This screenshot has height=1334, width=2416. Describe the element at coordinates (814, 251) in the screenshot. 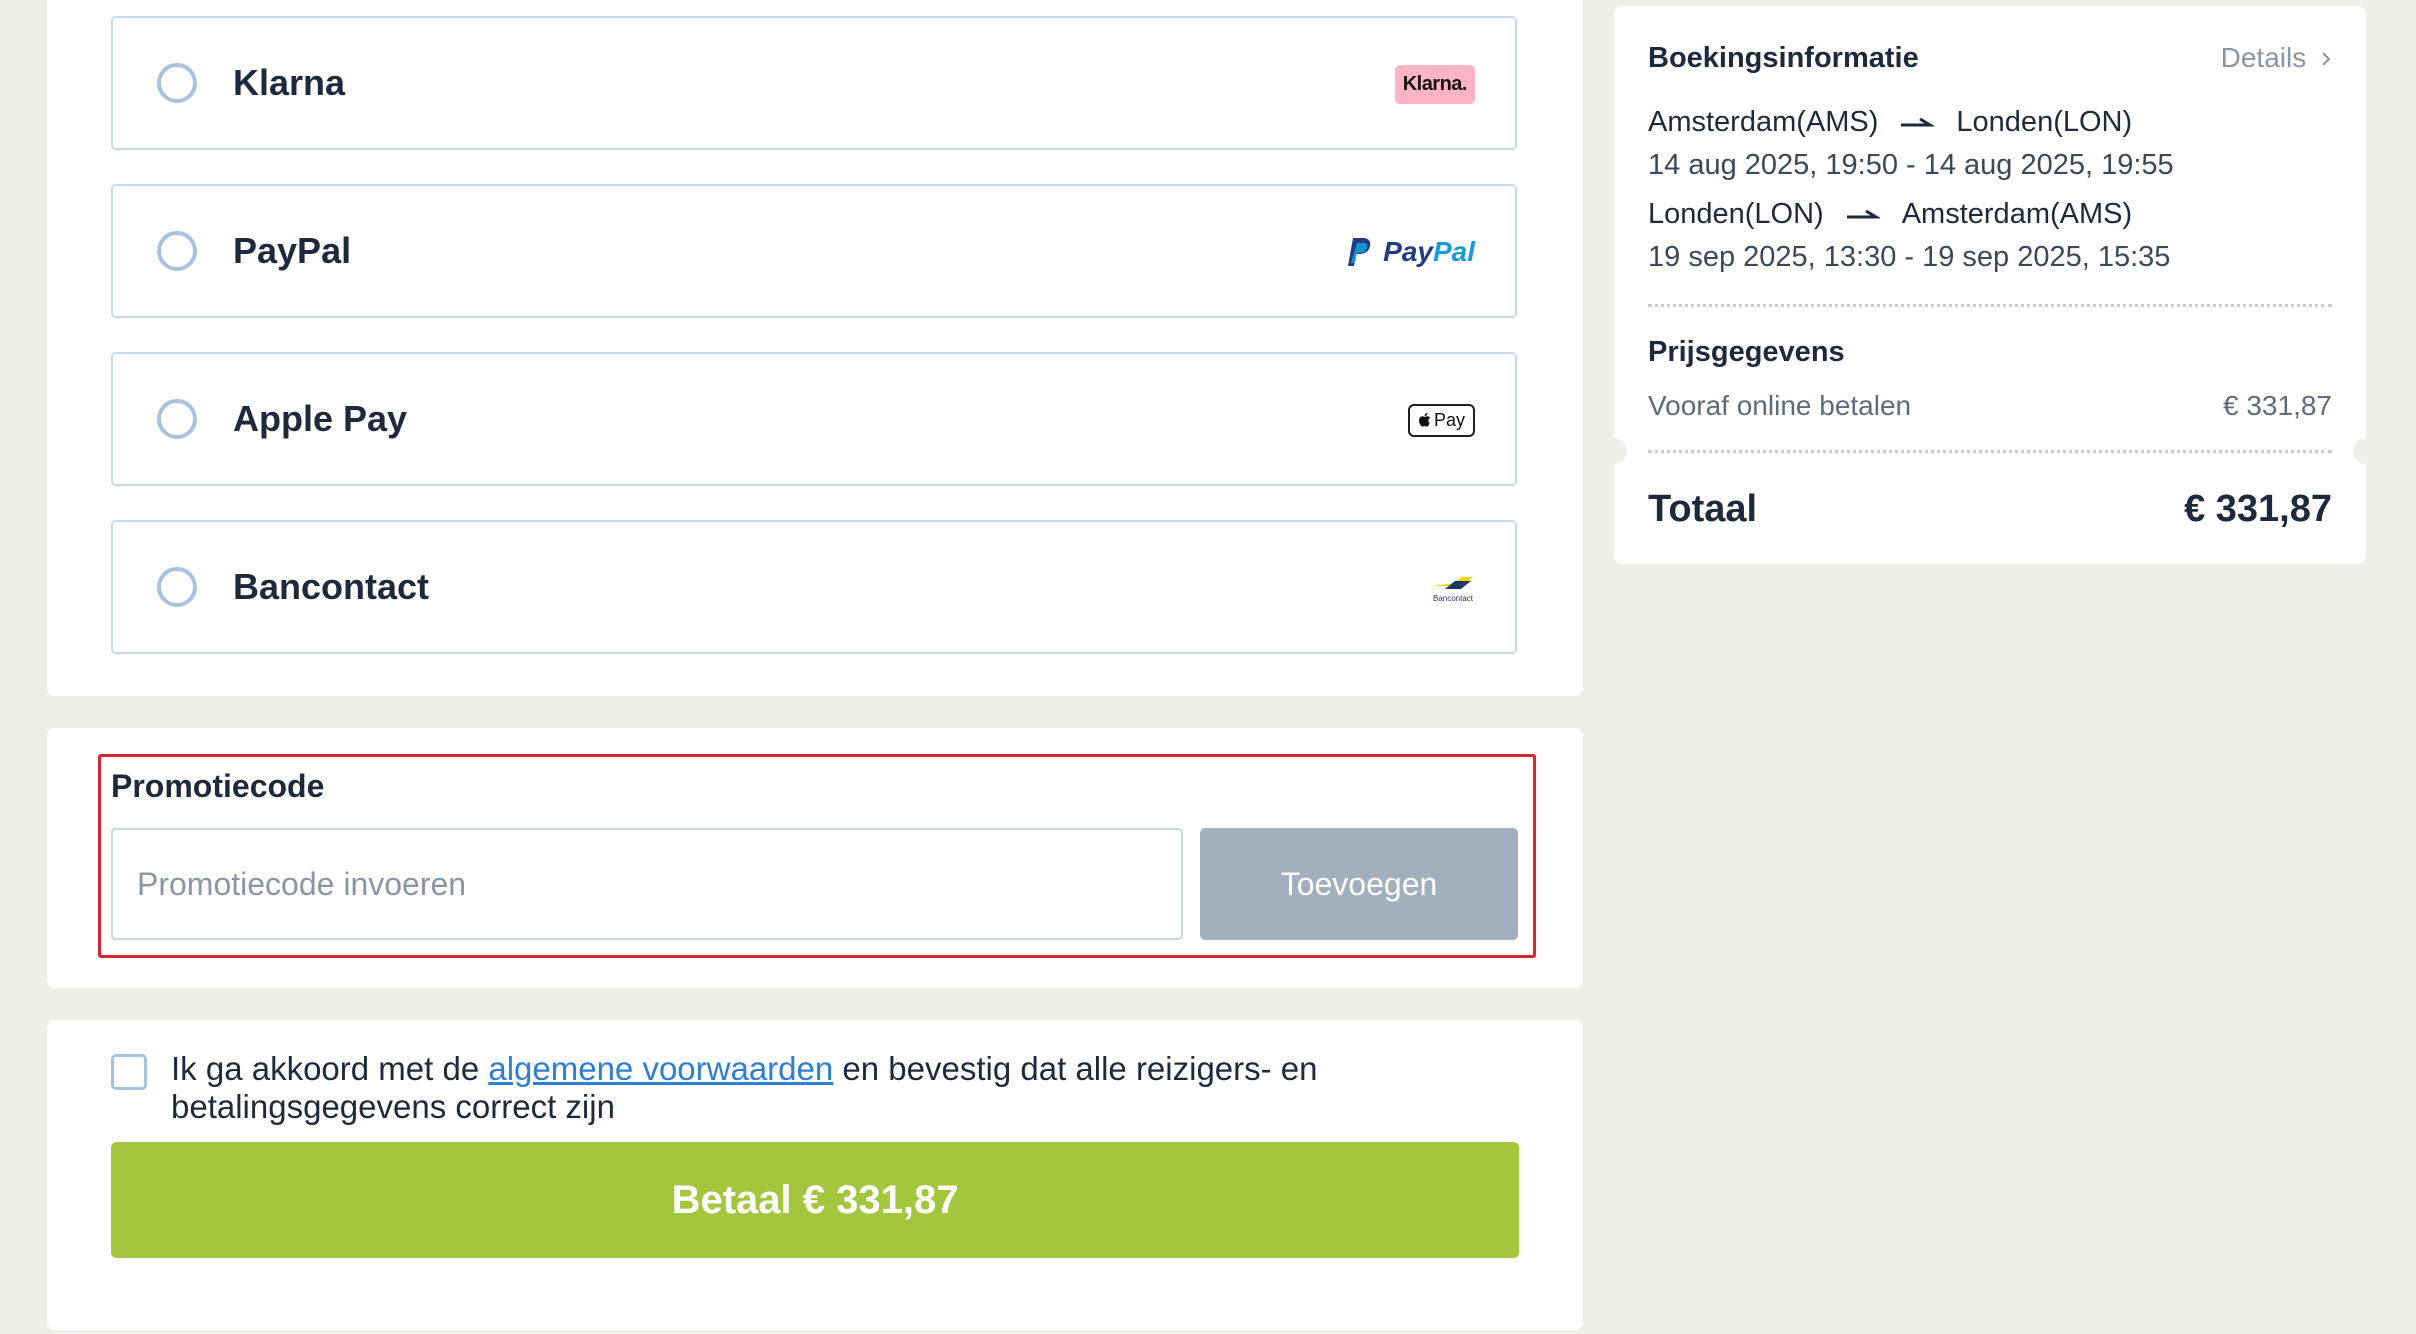

I see `payment-option-paypal: PayPal Pay Pal` at that location.